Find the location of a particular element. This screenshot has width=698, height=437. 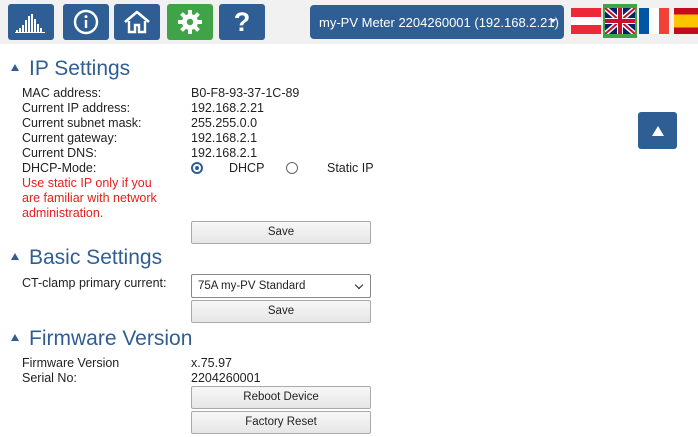

top-navigation-bar: ? my-PV Meter 2204260001 (192.168.2.21) is located at coordinates (349, 22).